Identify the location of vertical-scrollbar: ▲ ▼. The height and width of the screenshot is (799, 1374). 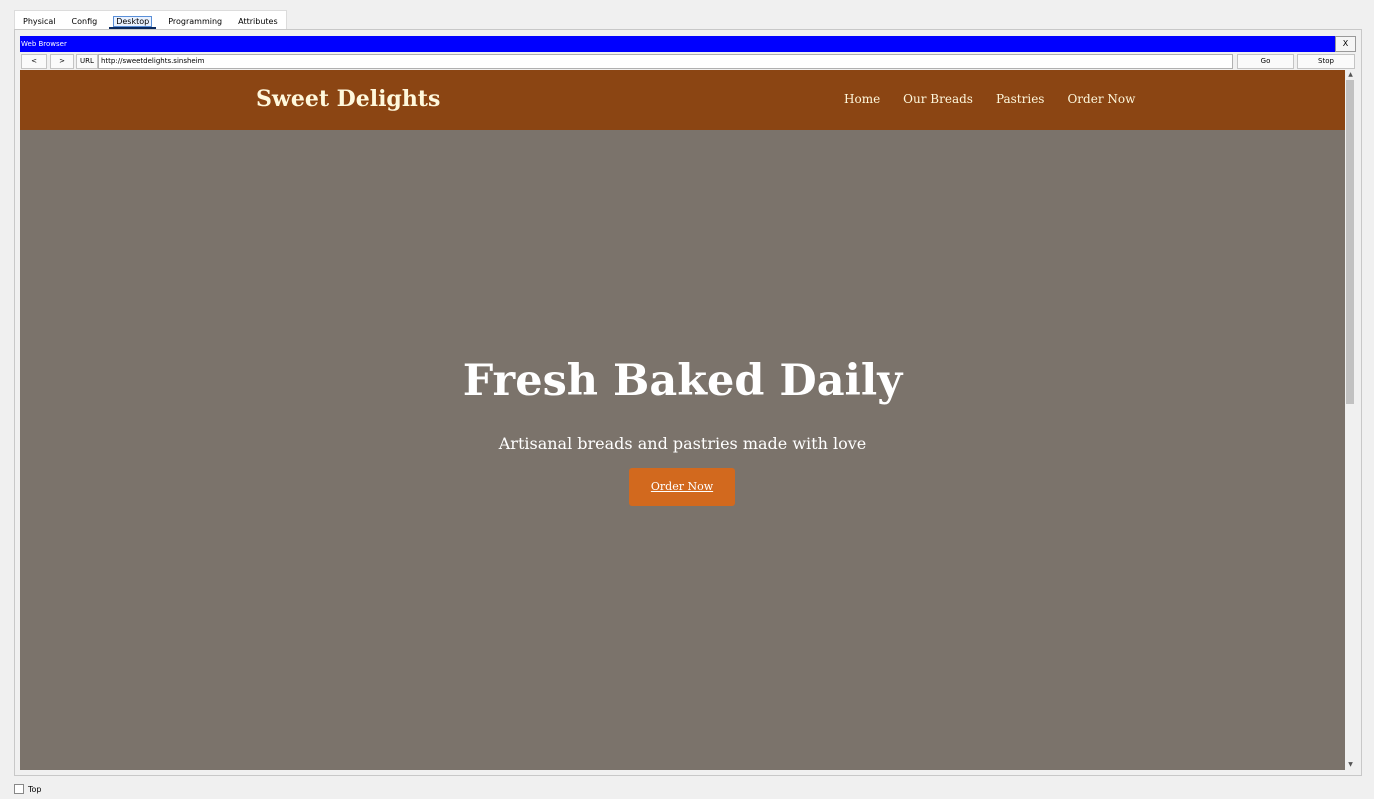
(1350, 420).